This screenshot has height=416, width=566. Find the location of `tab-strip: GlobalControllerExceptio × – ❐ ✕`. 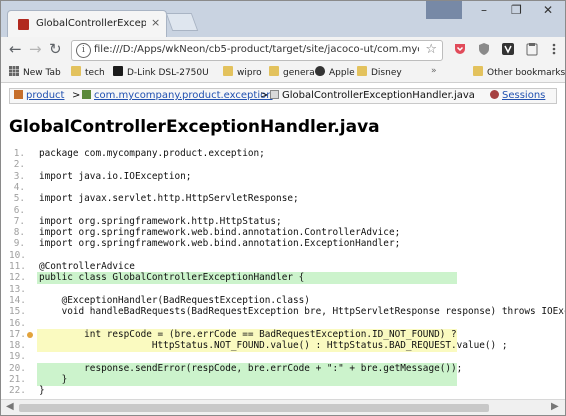

tab-strip: GlobalControllerExceptio × – ❐ ✕ is located at coordinates (283, 19).